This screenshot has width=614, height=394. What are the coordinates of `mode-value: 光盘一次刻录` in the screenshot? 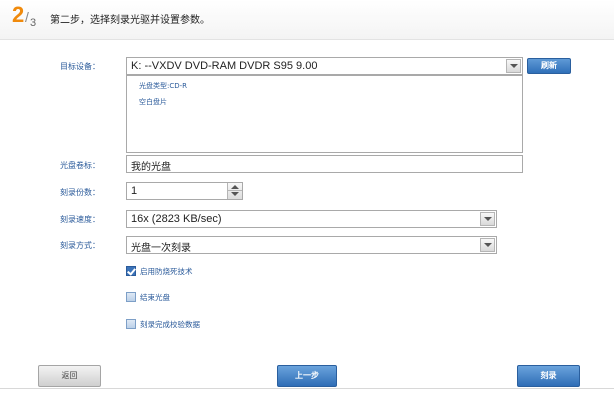 It's located at (161, 248).